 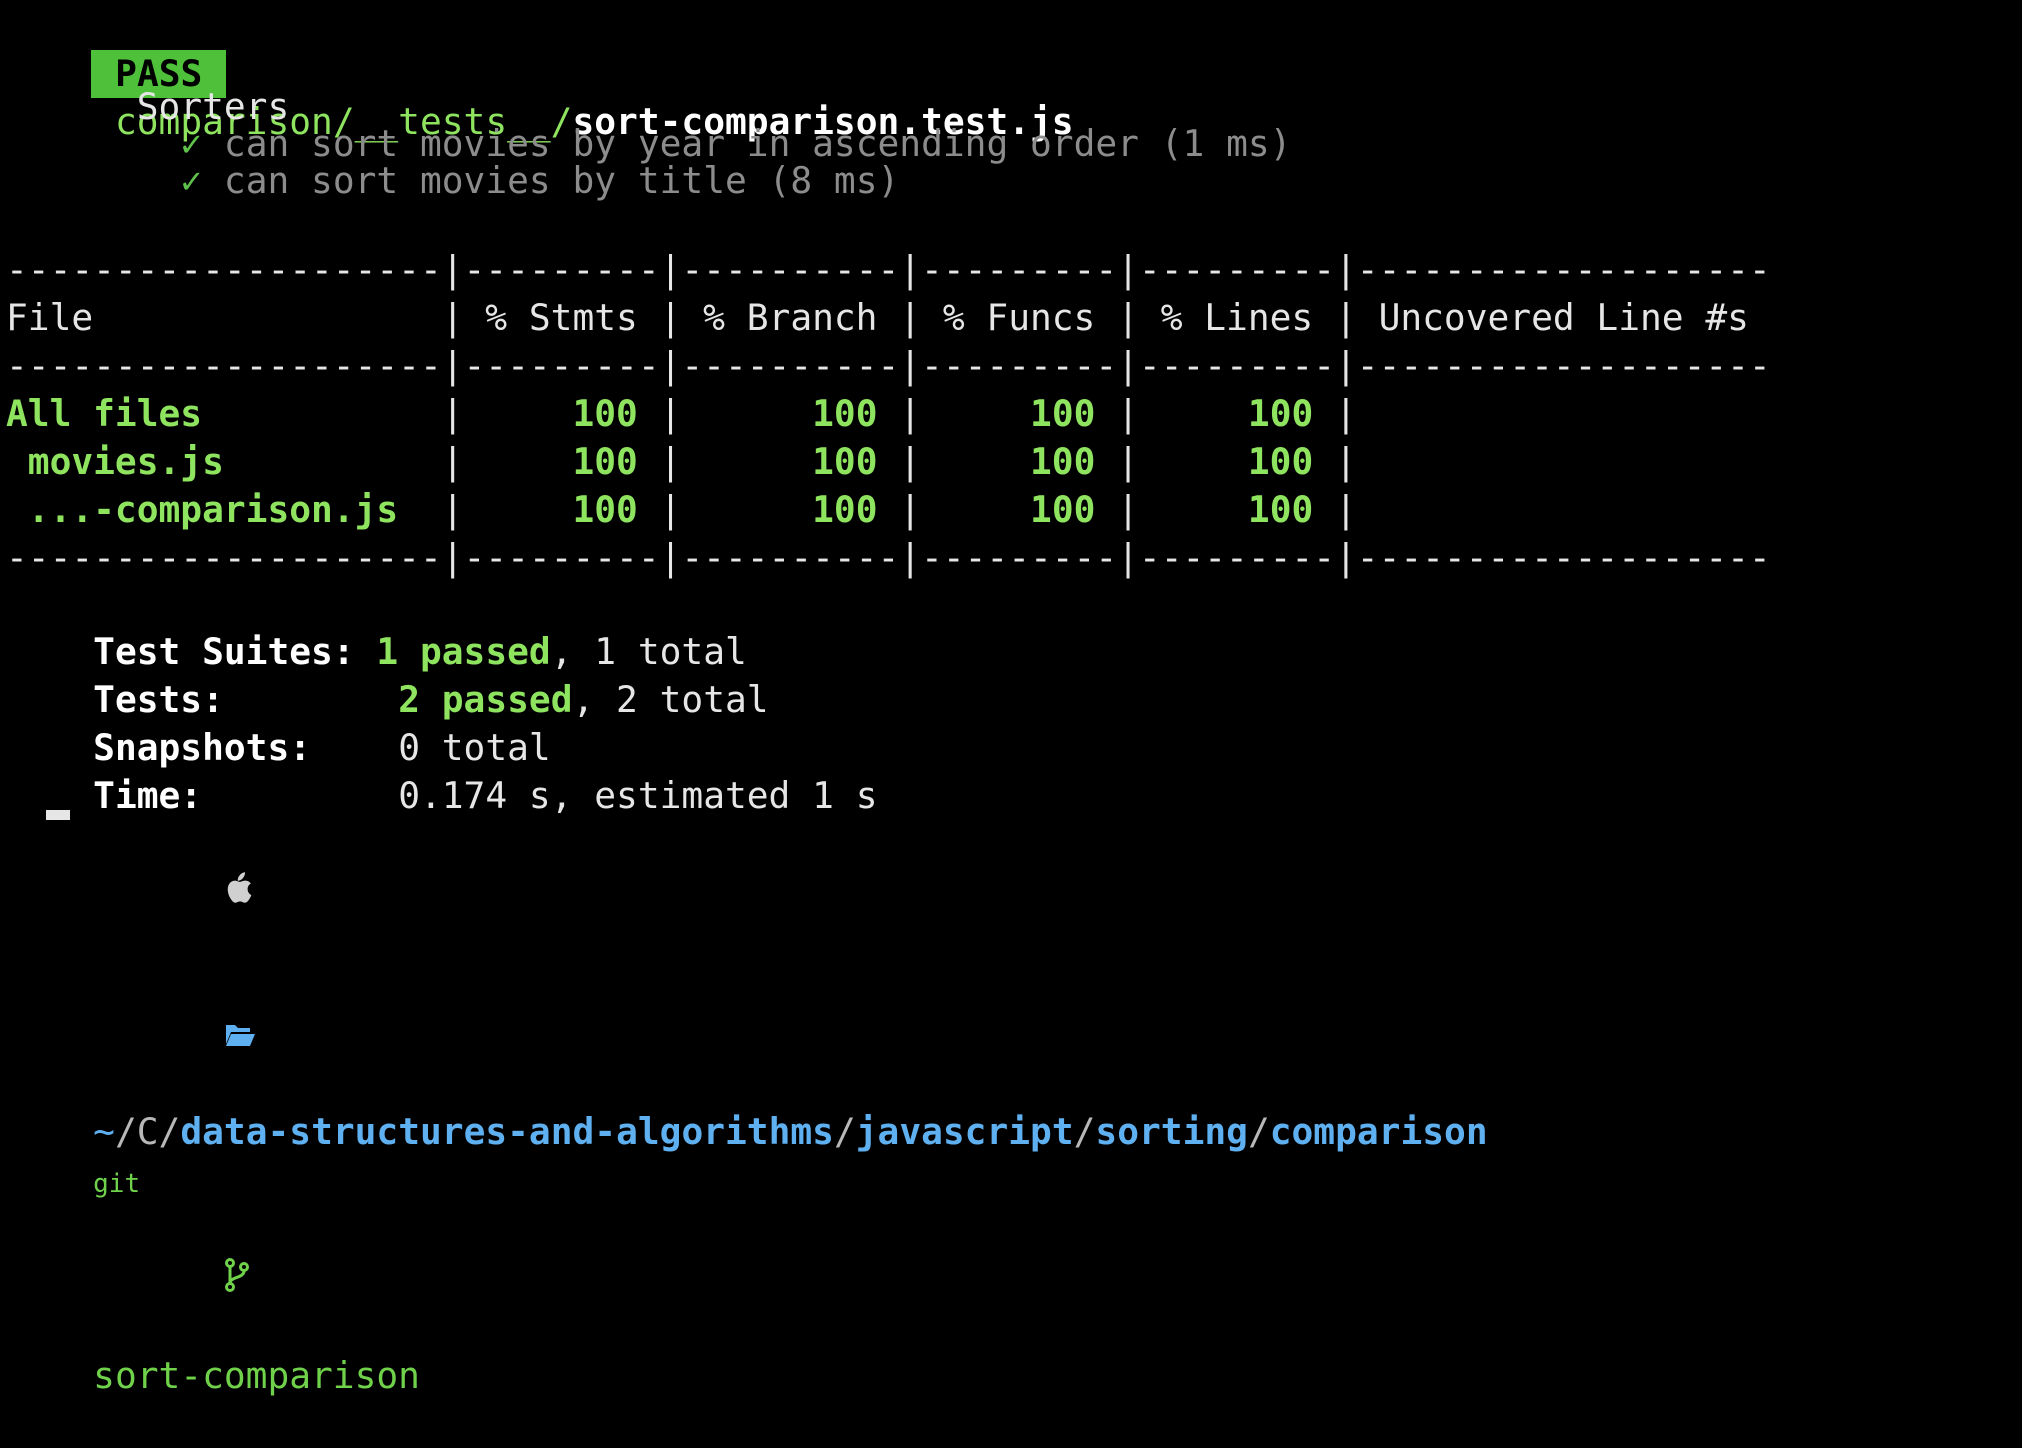 I want to click on text-cursor, so click(x=58, y=815).